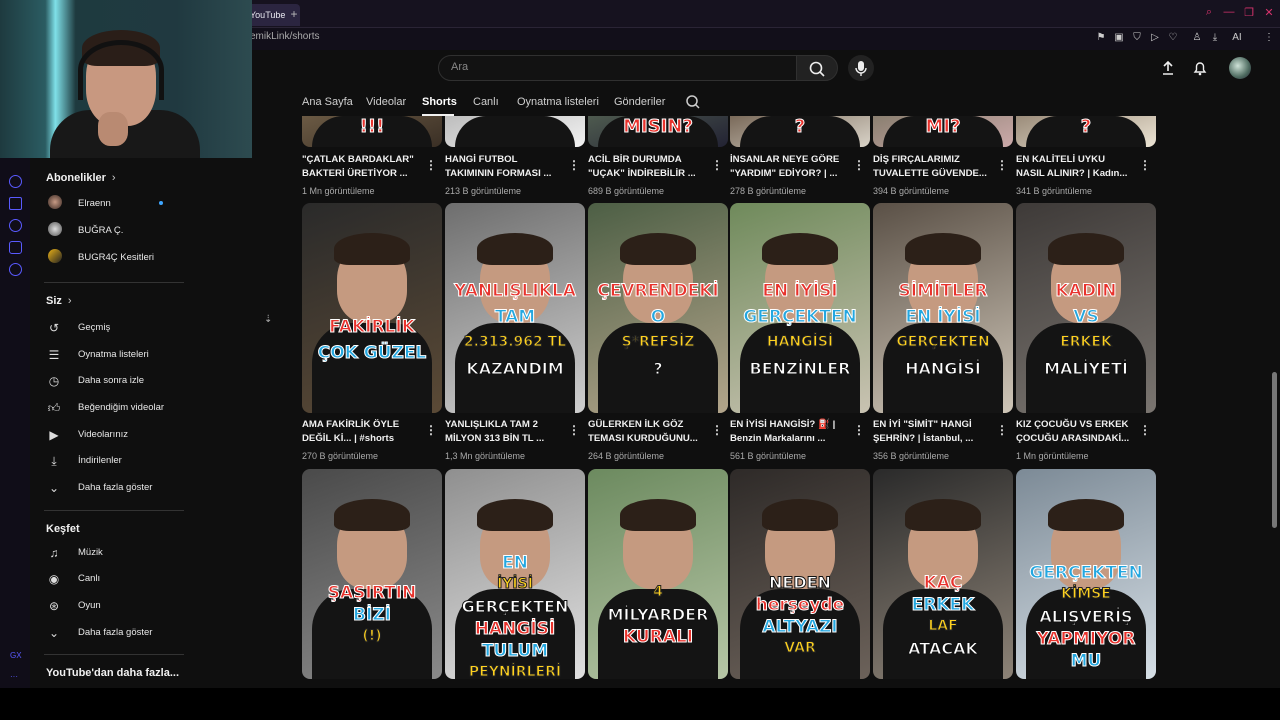 This screenshot has width=1280, height=720. Describe the element at coordinates (114, 461) in the screenshot. I see `guide-item-downloads: ⤓ İndirilenler` at that location.